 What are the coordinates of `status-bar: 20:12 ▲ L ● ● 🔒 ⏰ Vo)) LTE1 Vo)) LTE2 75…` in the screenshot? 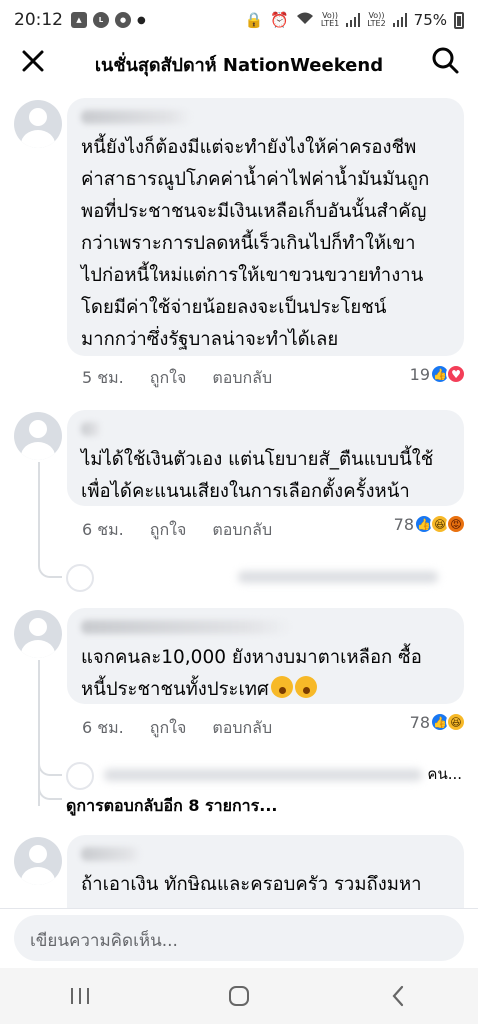 It's located at (239, 20).